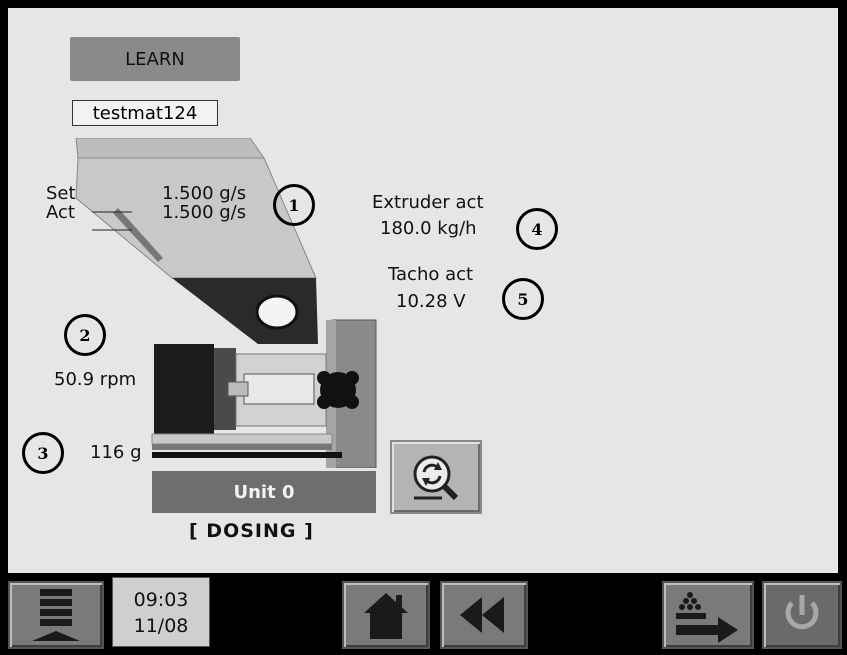 Image resolution: width=847 pixels, height=655 pixels. I want to click on set-label: Set, so click(61, 193).